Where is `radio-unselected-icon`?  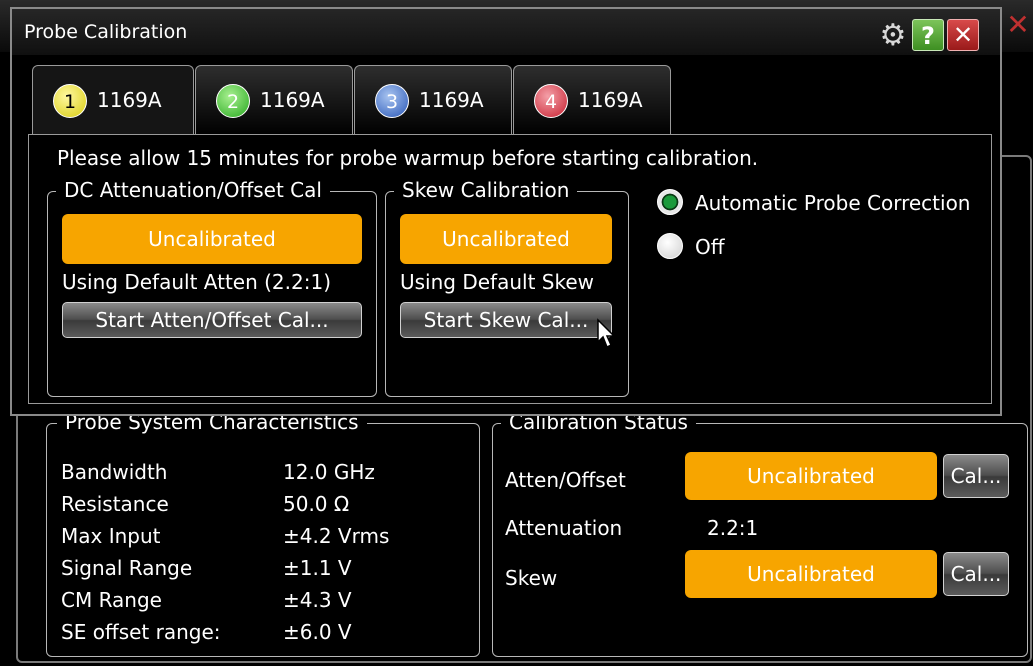
radio-unselected-icon is located at coordinates (670, 246).